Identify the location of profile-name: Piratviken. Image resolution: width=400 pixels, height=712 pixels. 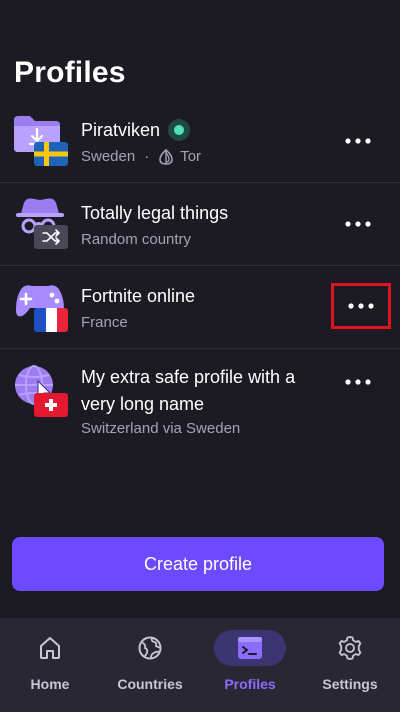
(121, 130).